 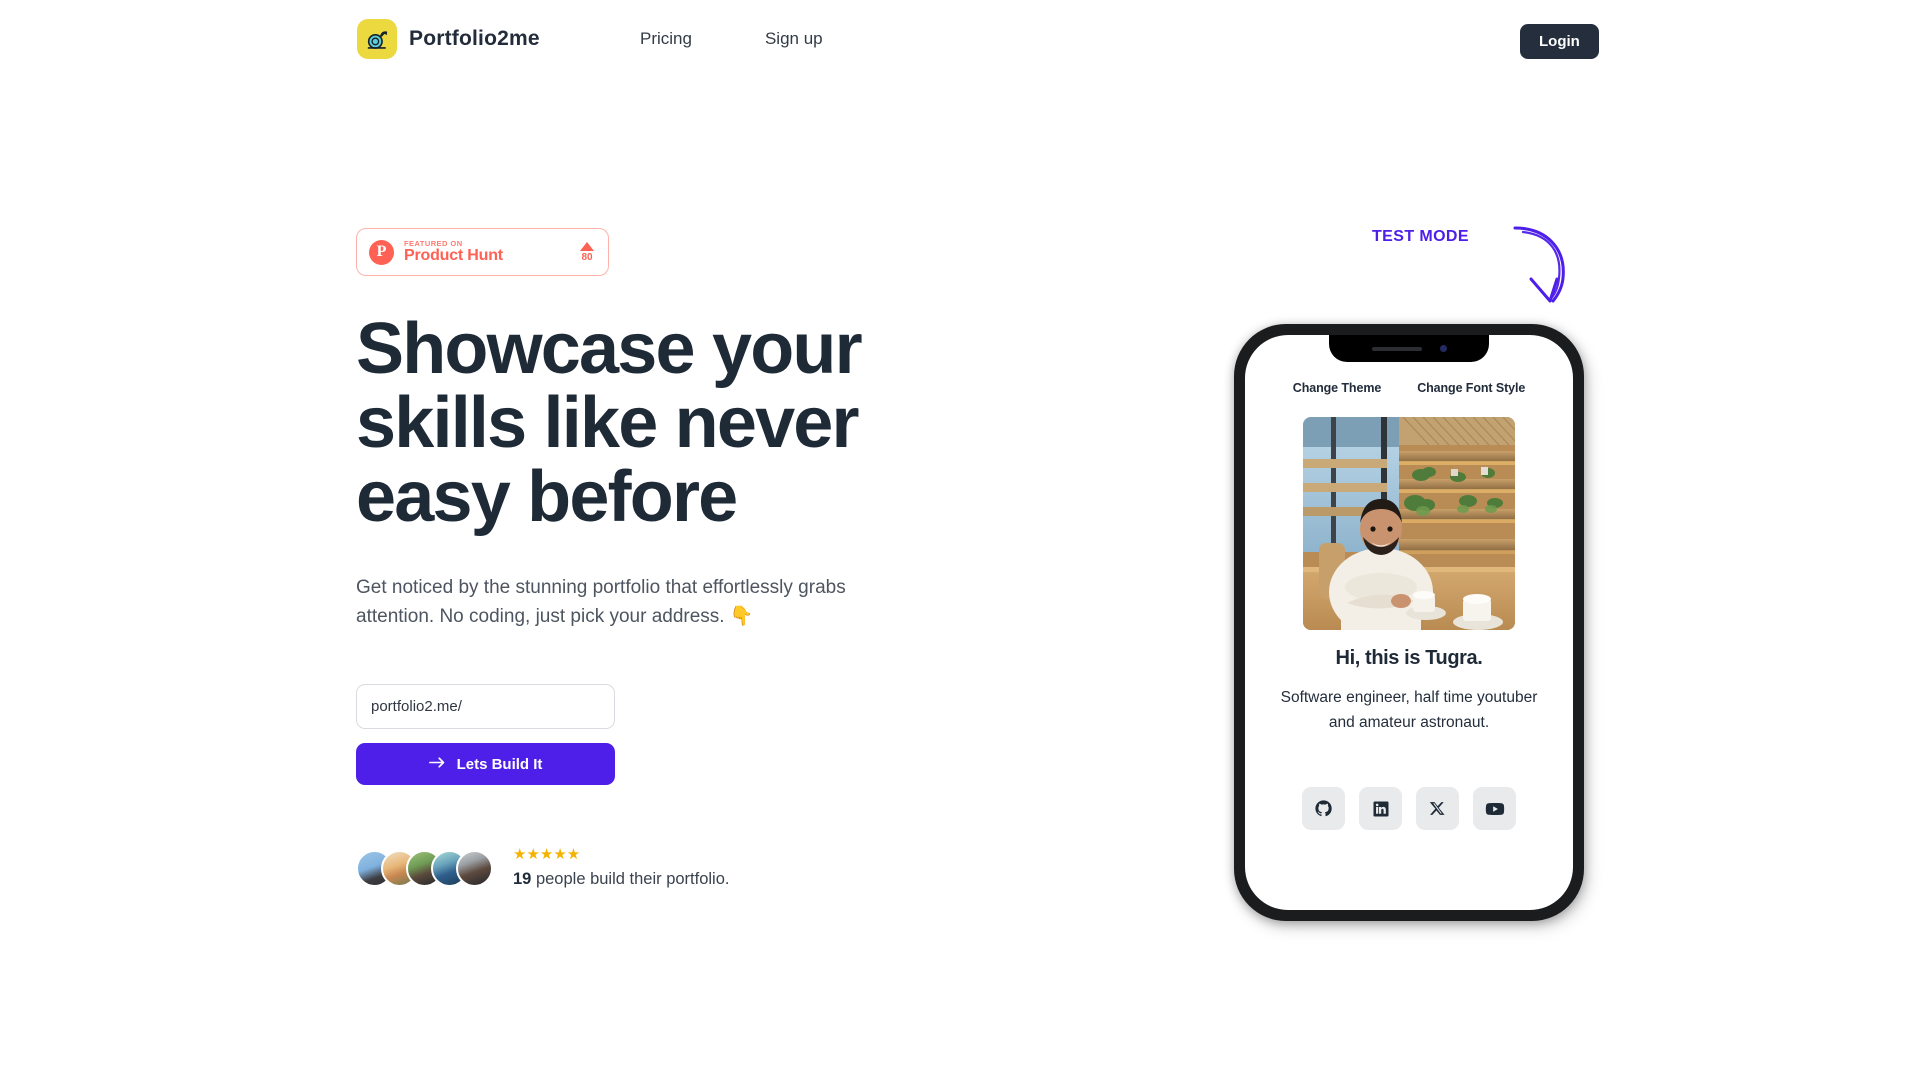 I want to click on youtube-icon, so click(x=1494, y=808).